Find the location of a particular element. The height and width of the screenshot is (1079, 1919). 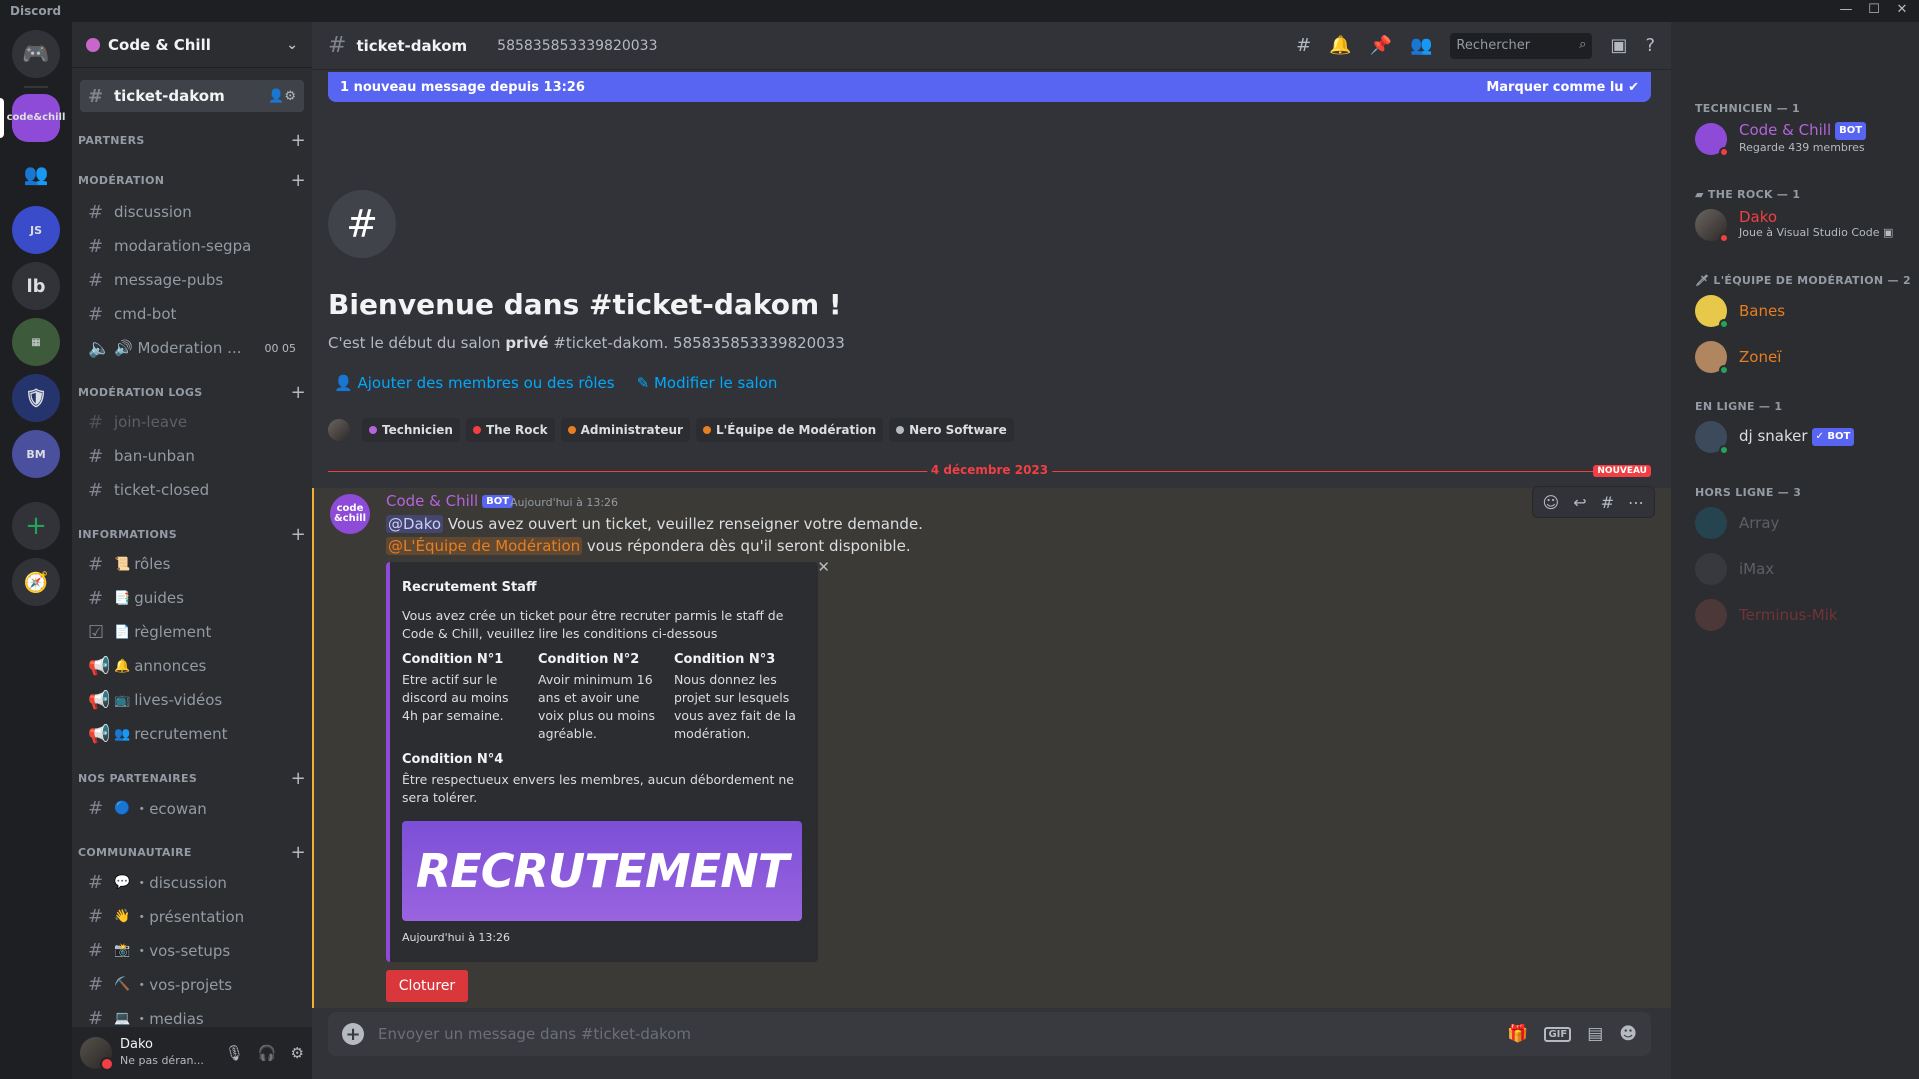

gift-icon: 🎁 is located at coordinates (1517, 1034).